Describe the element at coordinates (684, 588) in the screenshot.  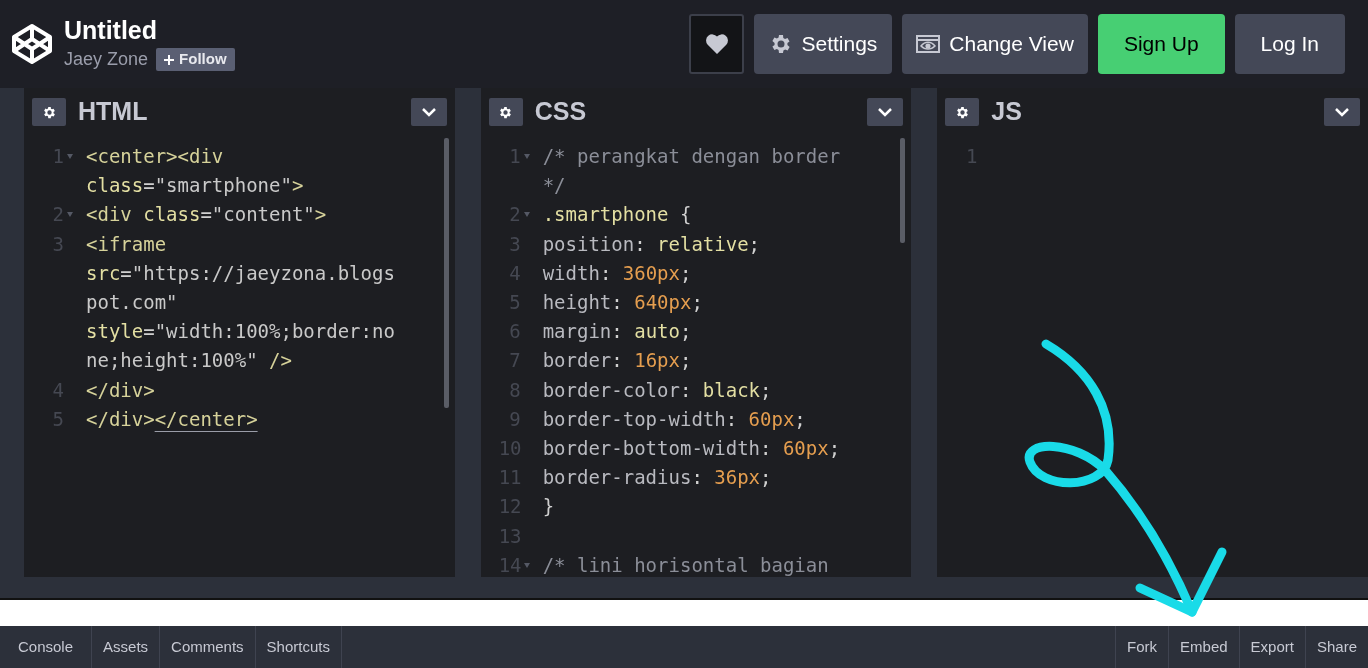
I see `resize-bar` at that location.